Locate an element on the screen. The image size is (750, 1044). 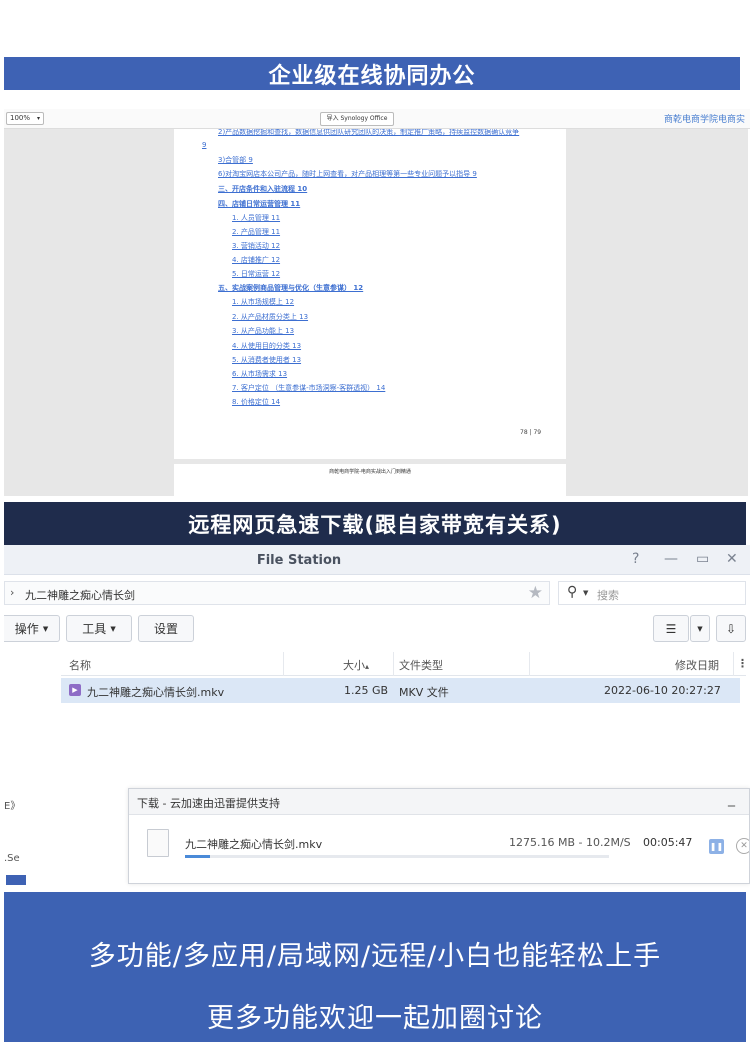
sidebar-badge is located at coordinates (16, 880).